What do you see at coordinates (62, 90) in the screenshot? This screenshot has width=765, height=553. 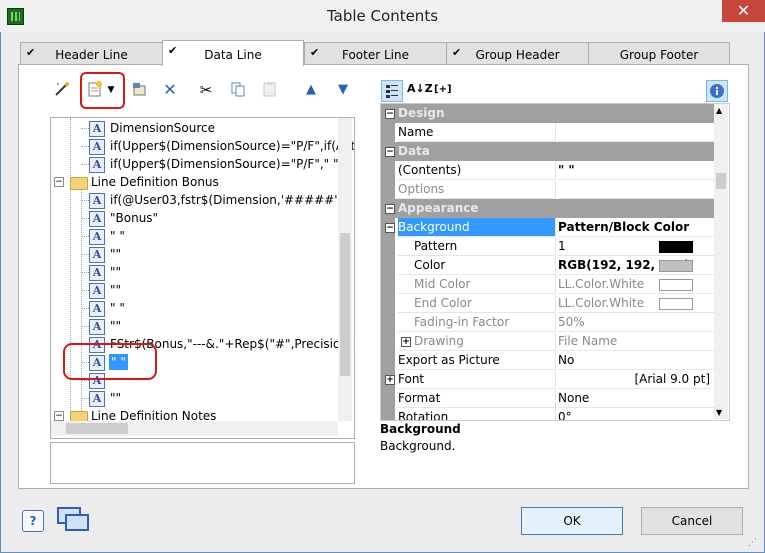 I see `wizard-icon` at bounding box center [62, 90].